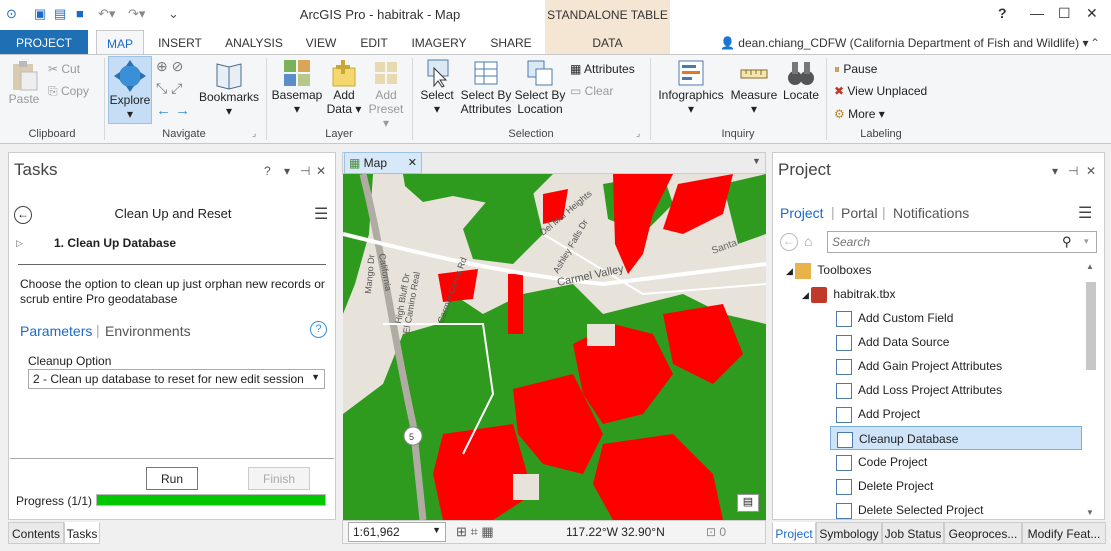  Describe the element at coordinates (1055, 171) in the screenshot. I see `project-options-icon: ▾` at that location.